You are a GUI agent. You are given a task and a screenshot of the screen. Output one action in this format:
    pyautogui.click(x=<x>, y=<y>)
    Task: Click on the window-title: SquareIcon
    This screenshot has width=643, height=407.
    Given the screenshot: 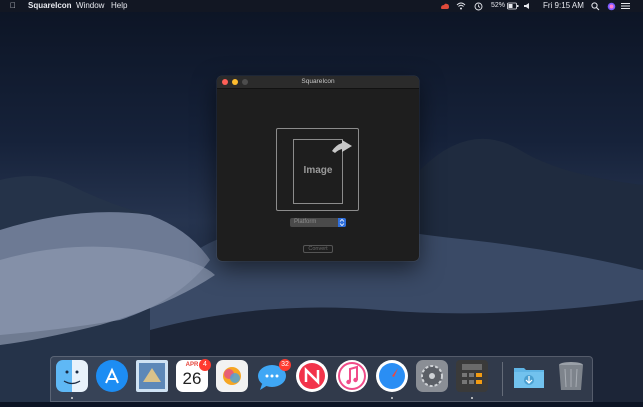 What is the action you would take?
    pyautogui.click(x=318, y=81)
    